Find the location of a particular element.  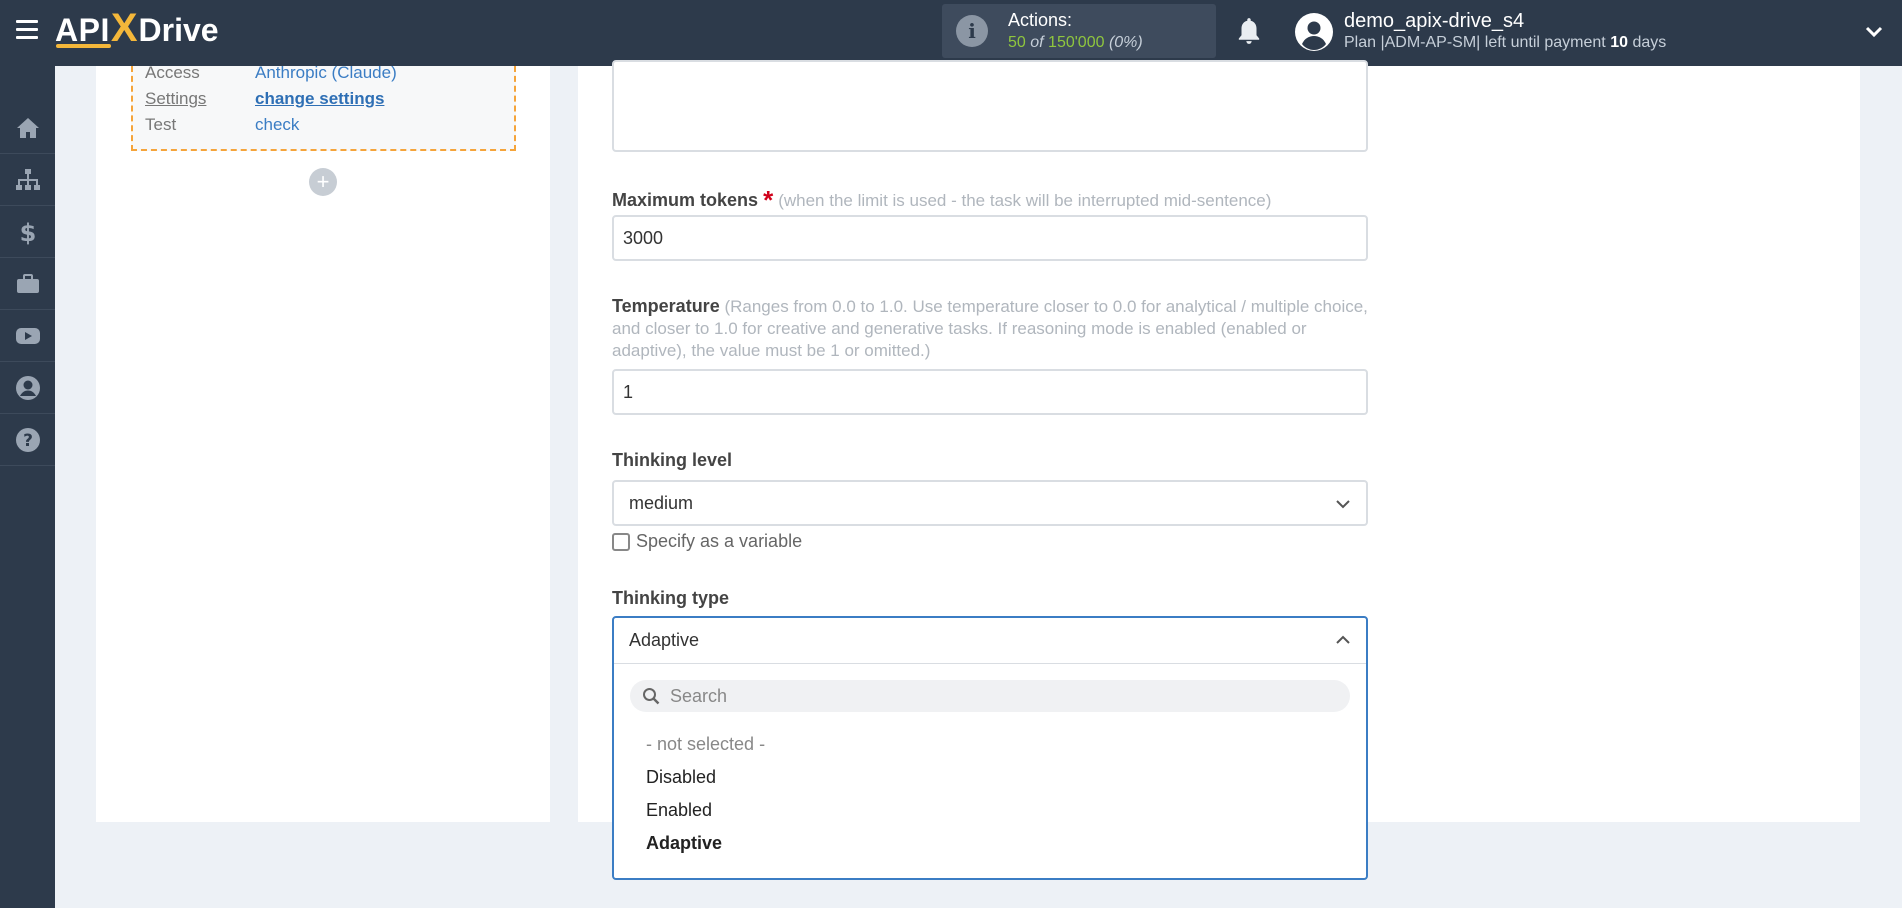

max-tokens-input: 3000 is located at coordinates (990, 238).